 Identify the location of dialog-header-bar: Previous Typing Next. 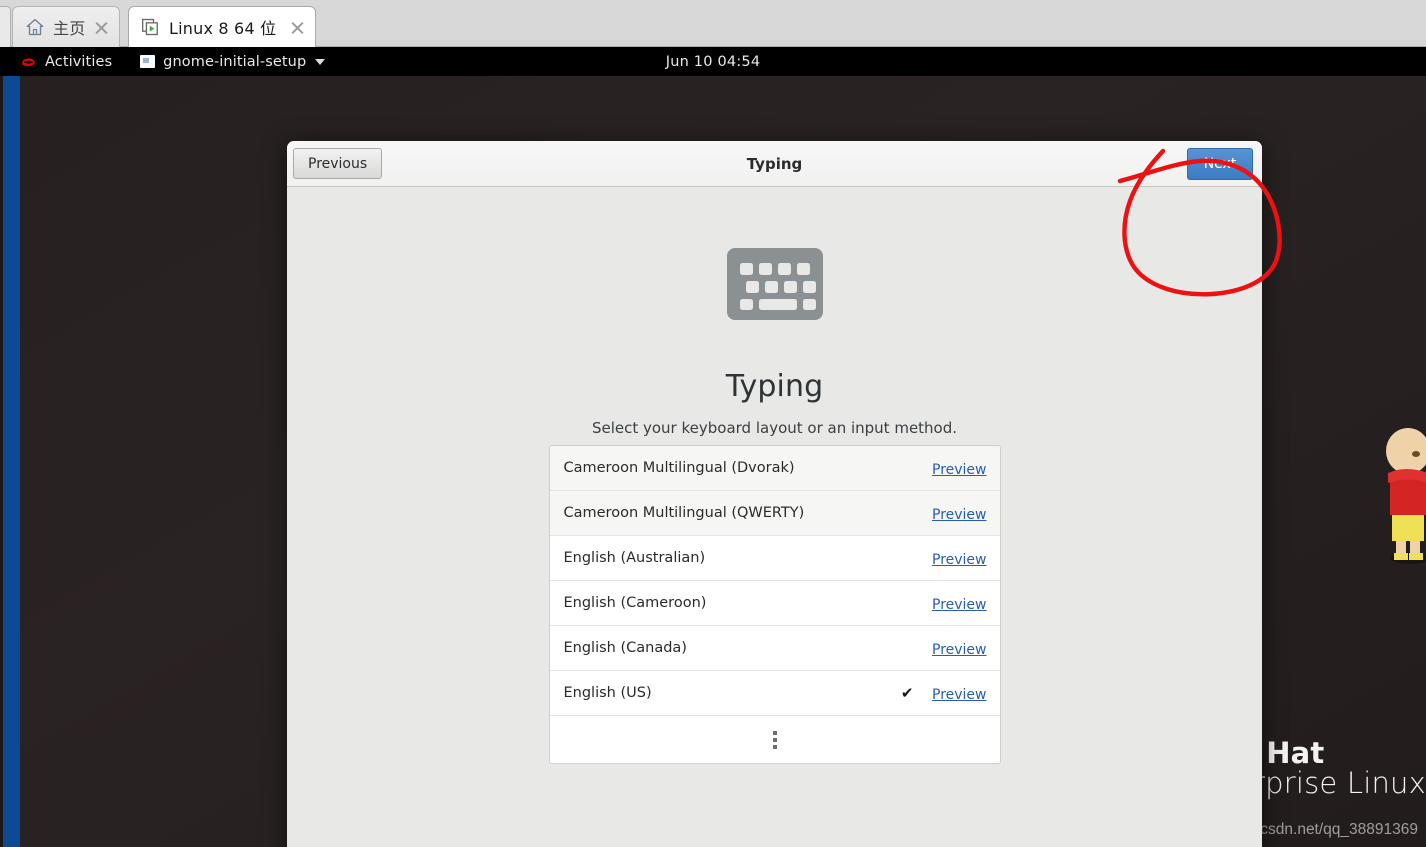
(774, 164).